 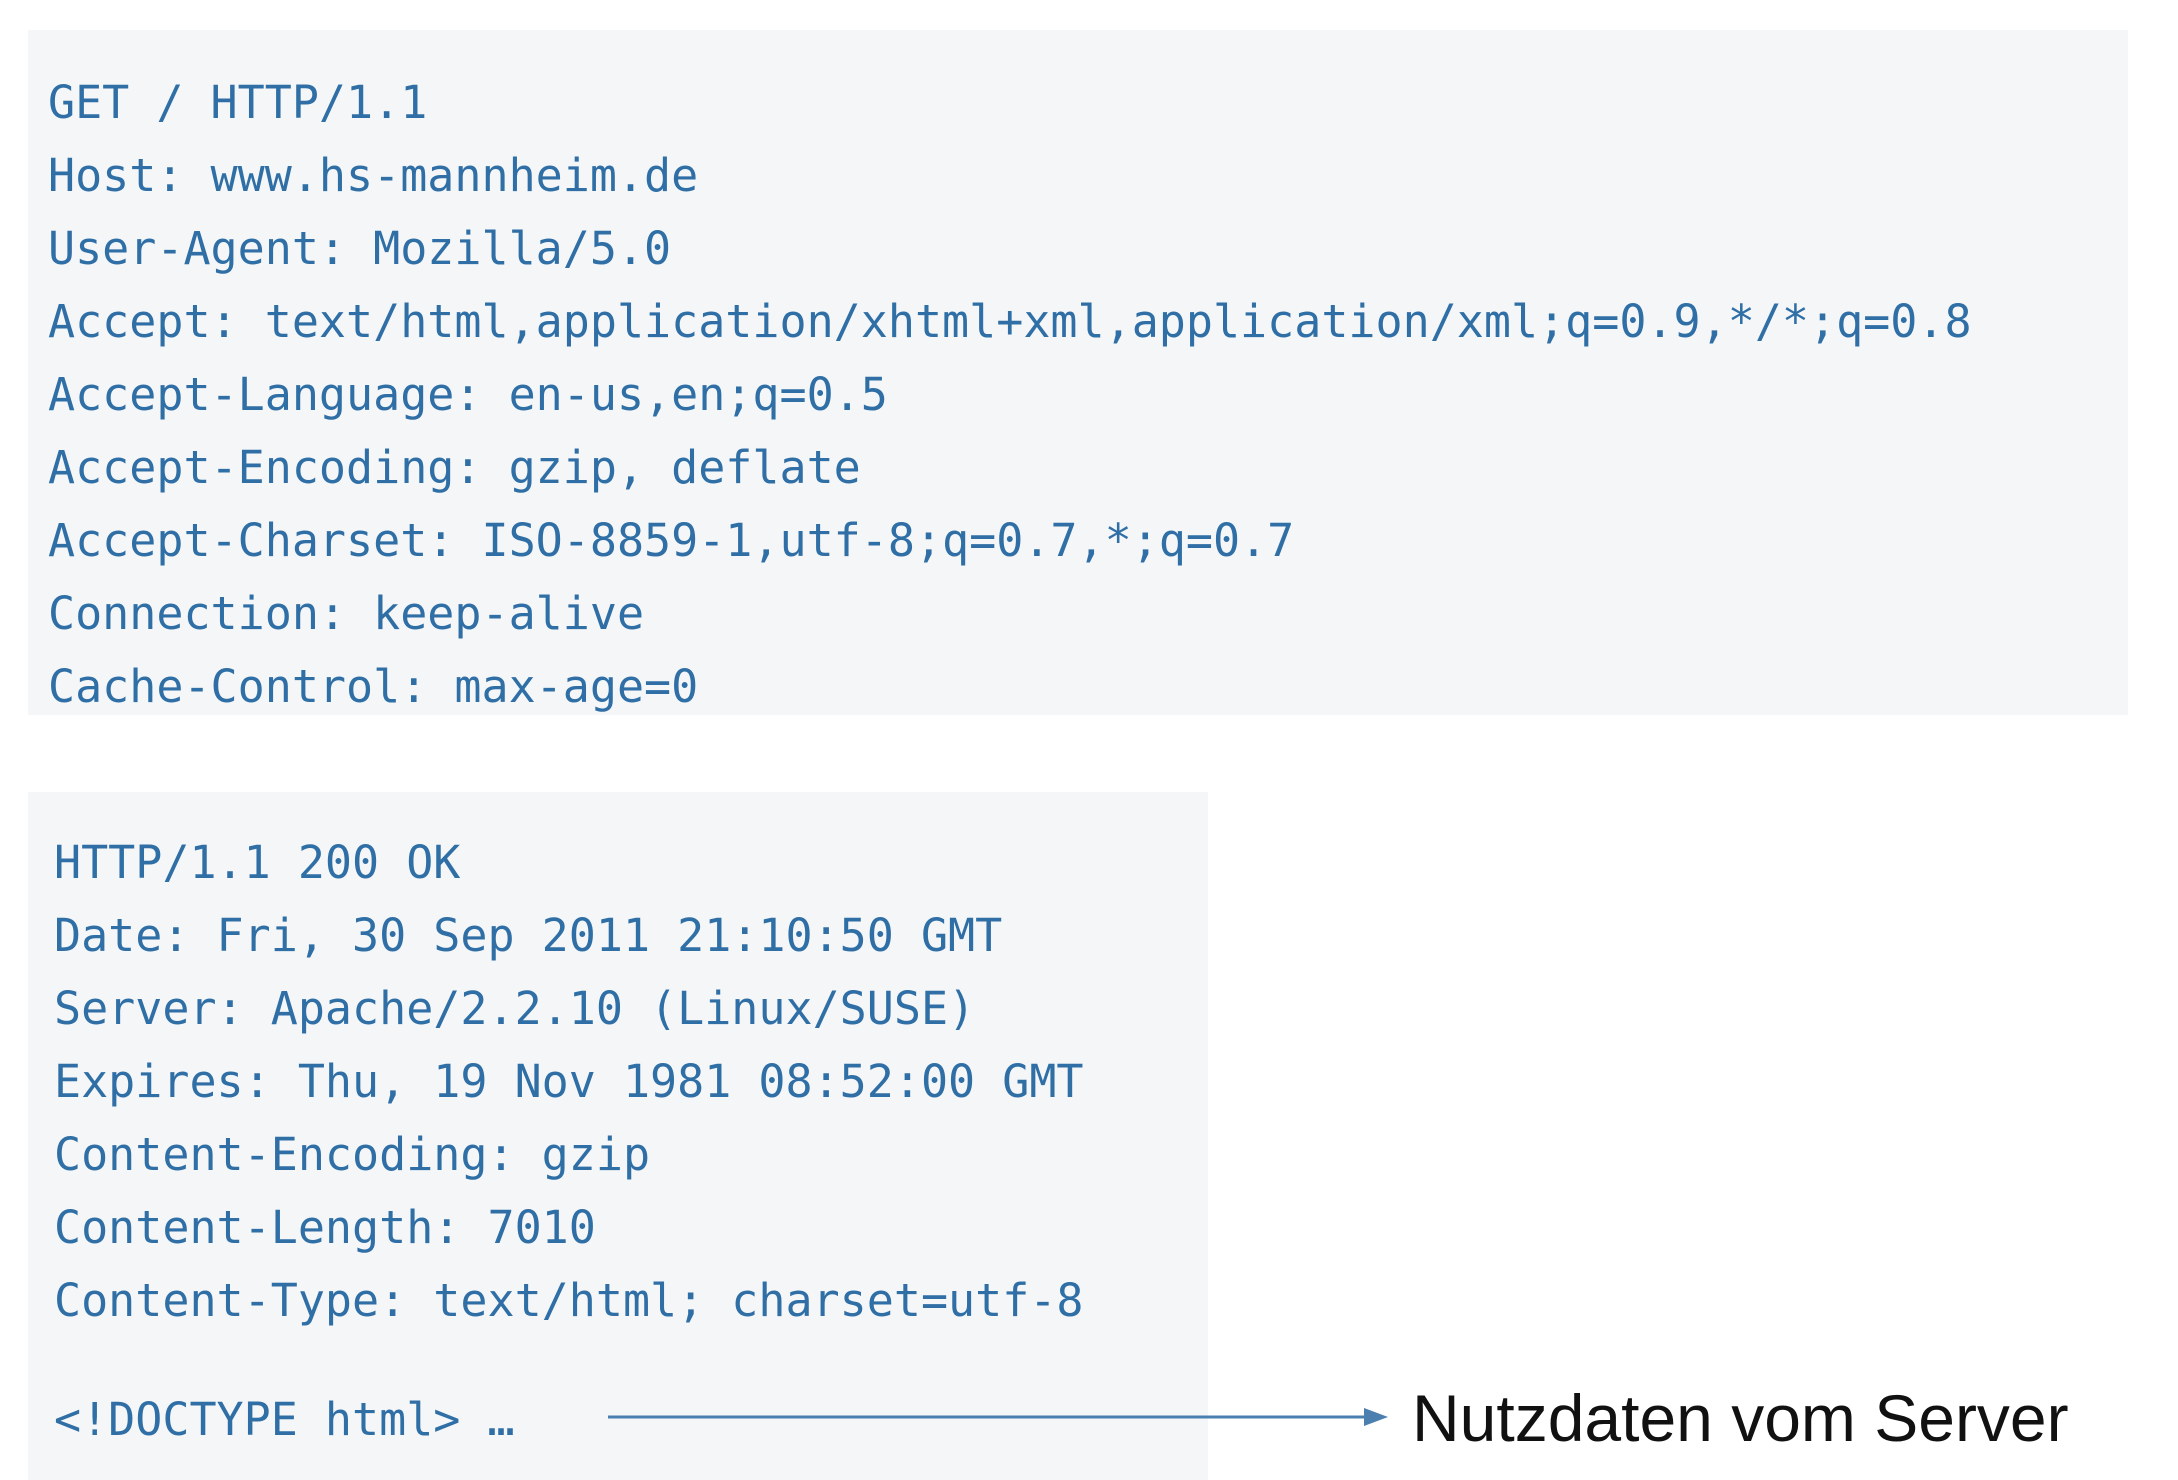 What do you see at coordinates (373, 175) in the screenshot?
I see `request-header-host: Host: www.hs-mannheim.de` at bounding box center [373, 175].